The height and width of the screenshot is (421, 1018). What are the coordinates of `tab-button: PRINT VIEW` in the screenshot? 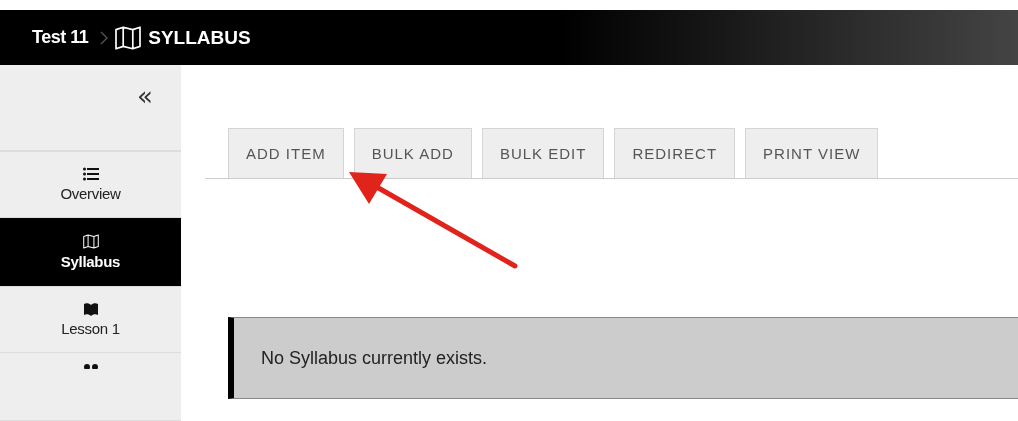 It's located at (812, 153).